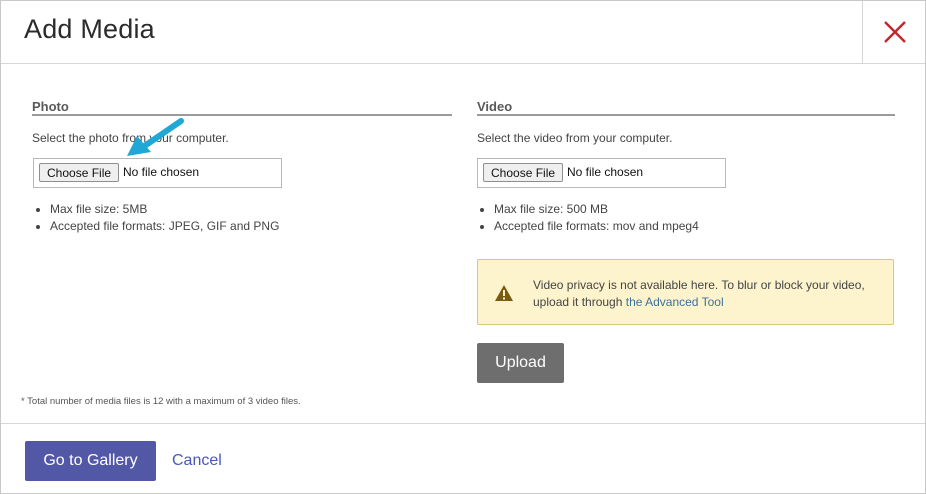 The width and height of the screenshot is (926, 494). What do you see at coordinates (50, 106) in the screenshot?
I see `photo-heading: Photo` at bounding box center [50, 106].